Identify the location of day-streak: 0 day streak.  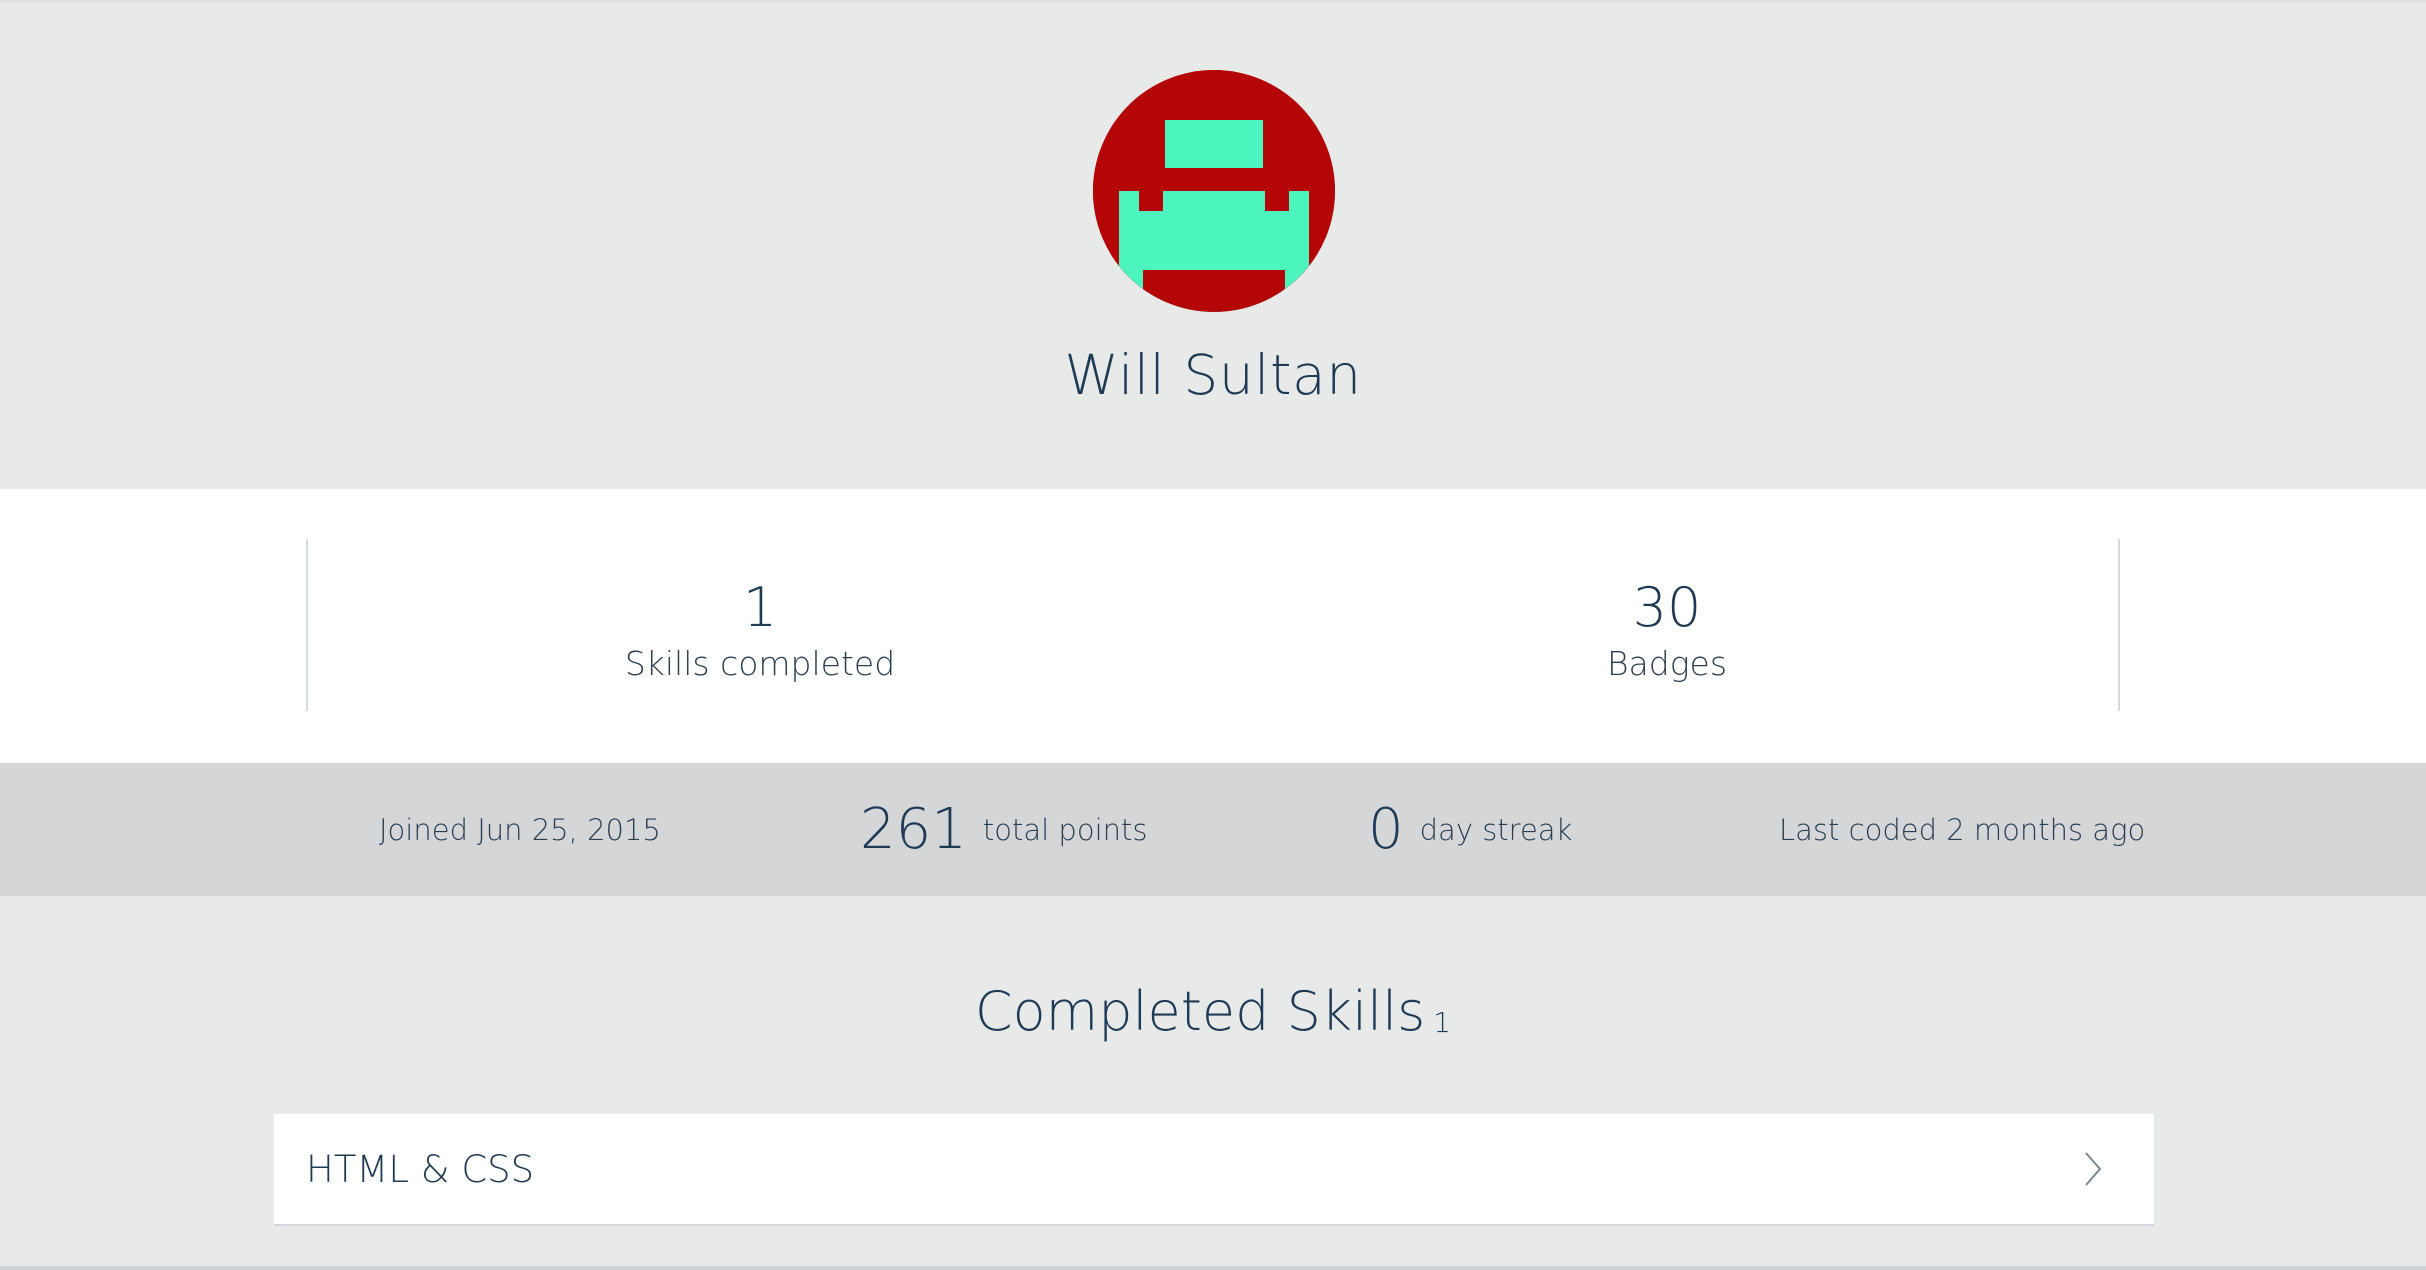
(1470, 829).